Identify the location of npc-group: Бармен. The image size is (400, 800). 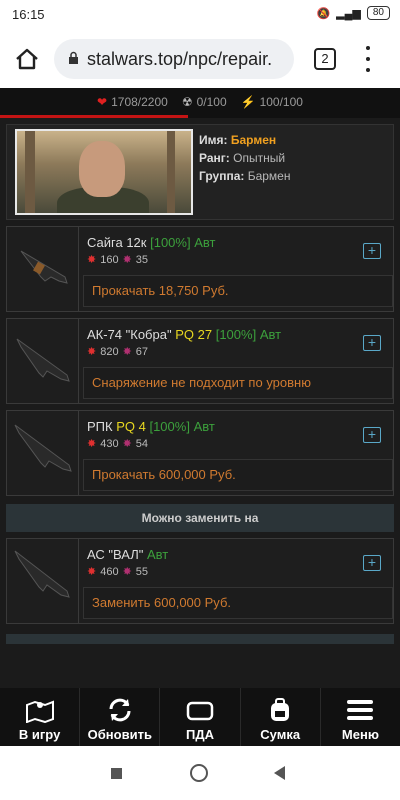
(269, 176).